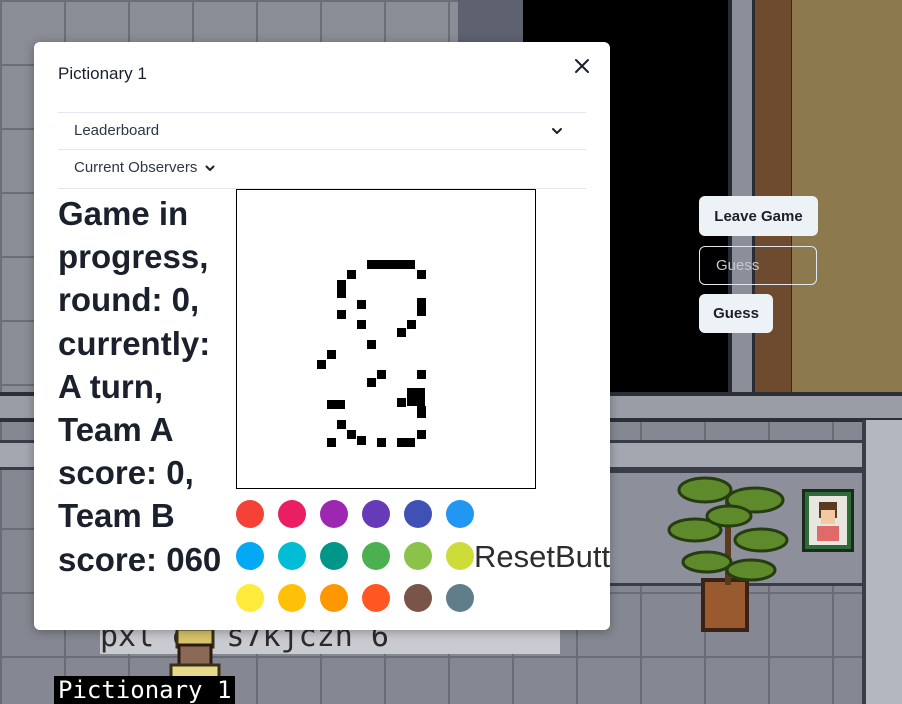 This screenshot has height=704, width=902. Describe the element at coordinates (542, 557) in the screenshot. I see `reset-button: ResetButton` at that location.